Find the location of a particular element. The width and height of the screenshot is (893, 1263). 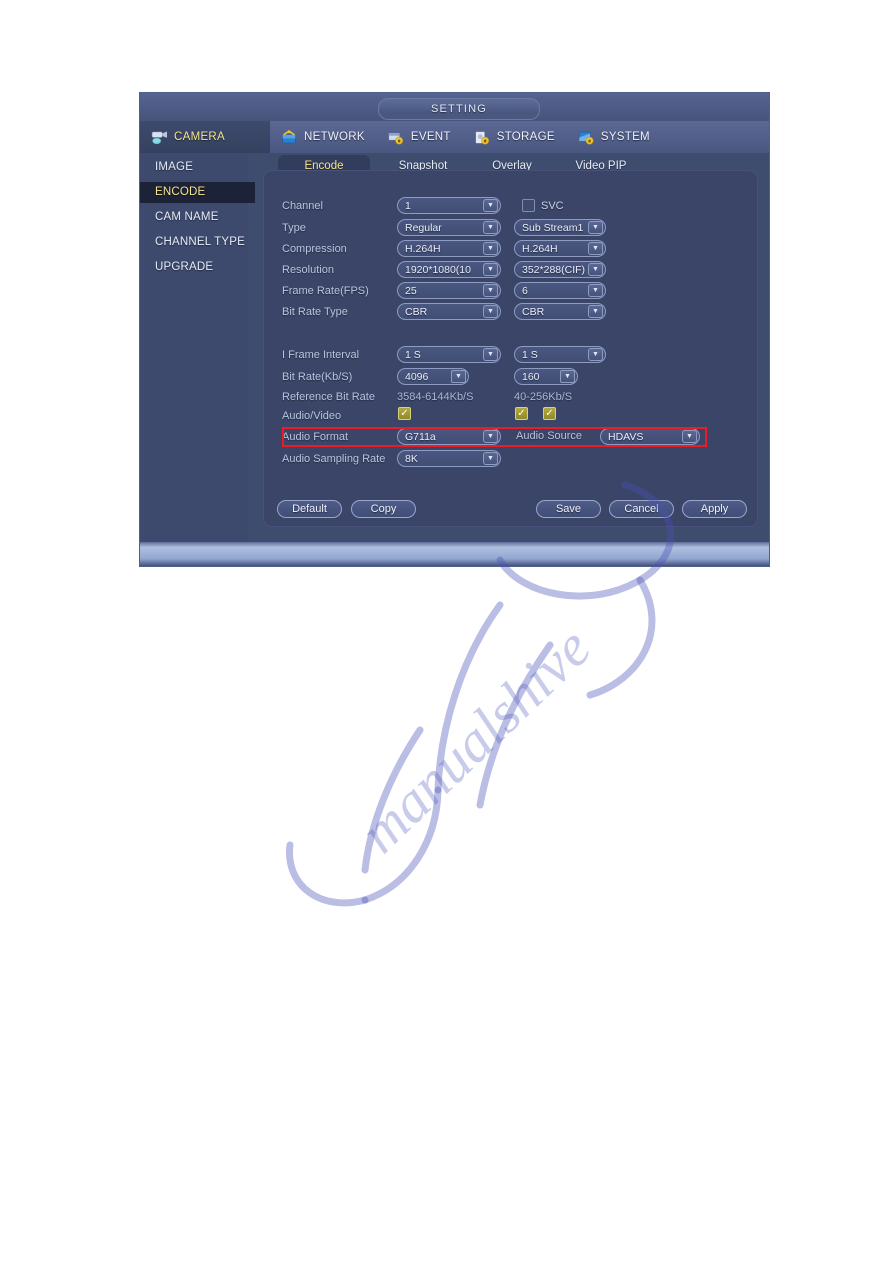

label-reference-bit-rate: Reference Bit Rate is located at coordinates (328, 397).